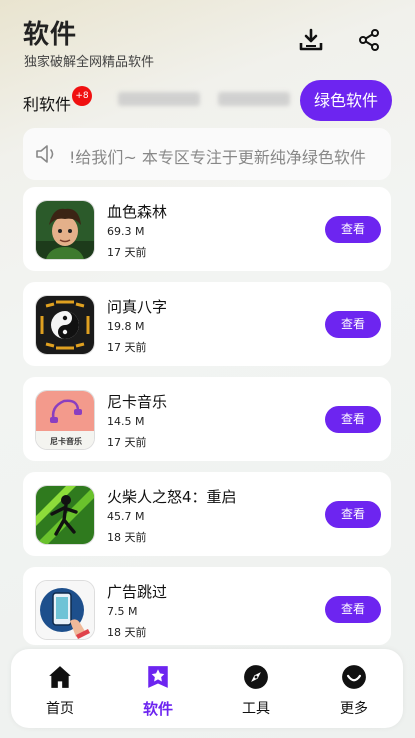 The height and width of the screenshot is (738, 415). I want to click on more-smile-icon, so click(354, 677).